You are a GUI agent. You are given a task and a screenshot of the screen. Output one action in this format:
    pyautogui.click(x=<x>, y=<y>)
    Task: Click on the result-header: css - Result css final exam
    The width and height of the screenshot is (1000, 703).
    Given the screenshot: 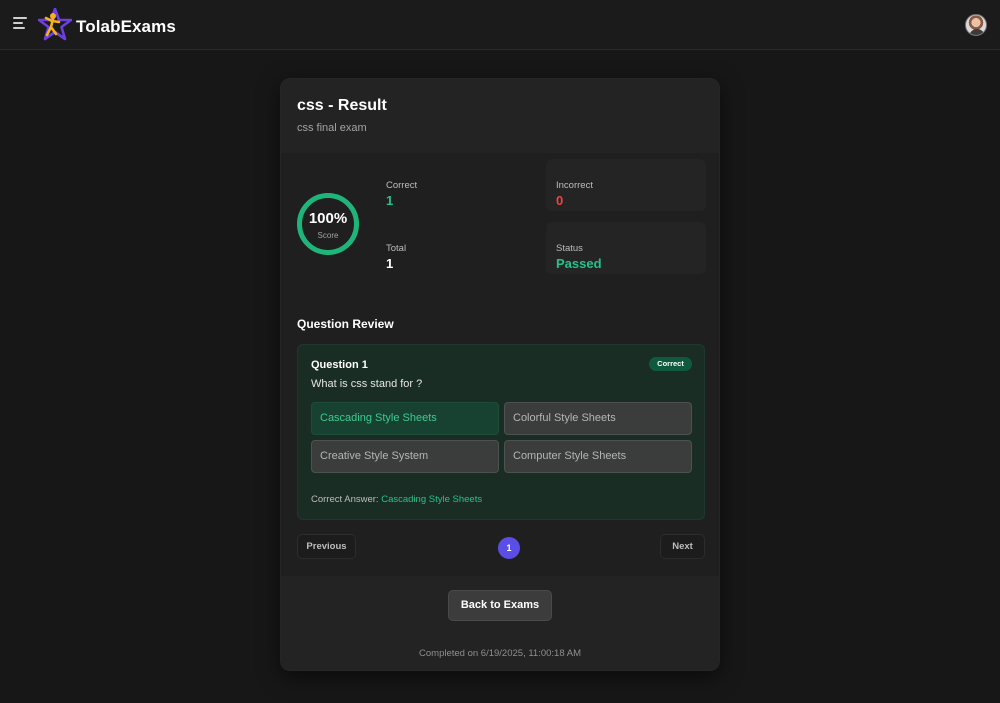 What is the action you would take?
    pyautogui.click(x=500, y=116)
    